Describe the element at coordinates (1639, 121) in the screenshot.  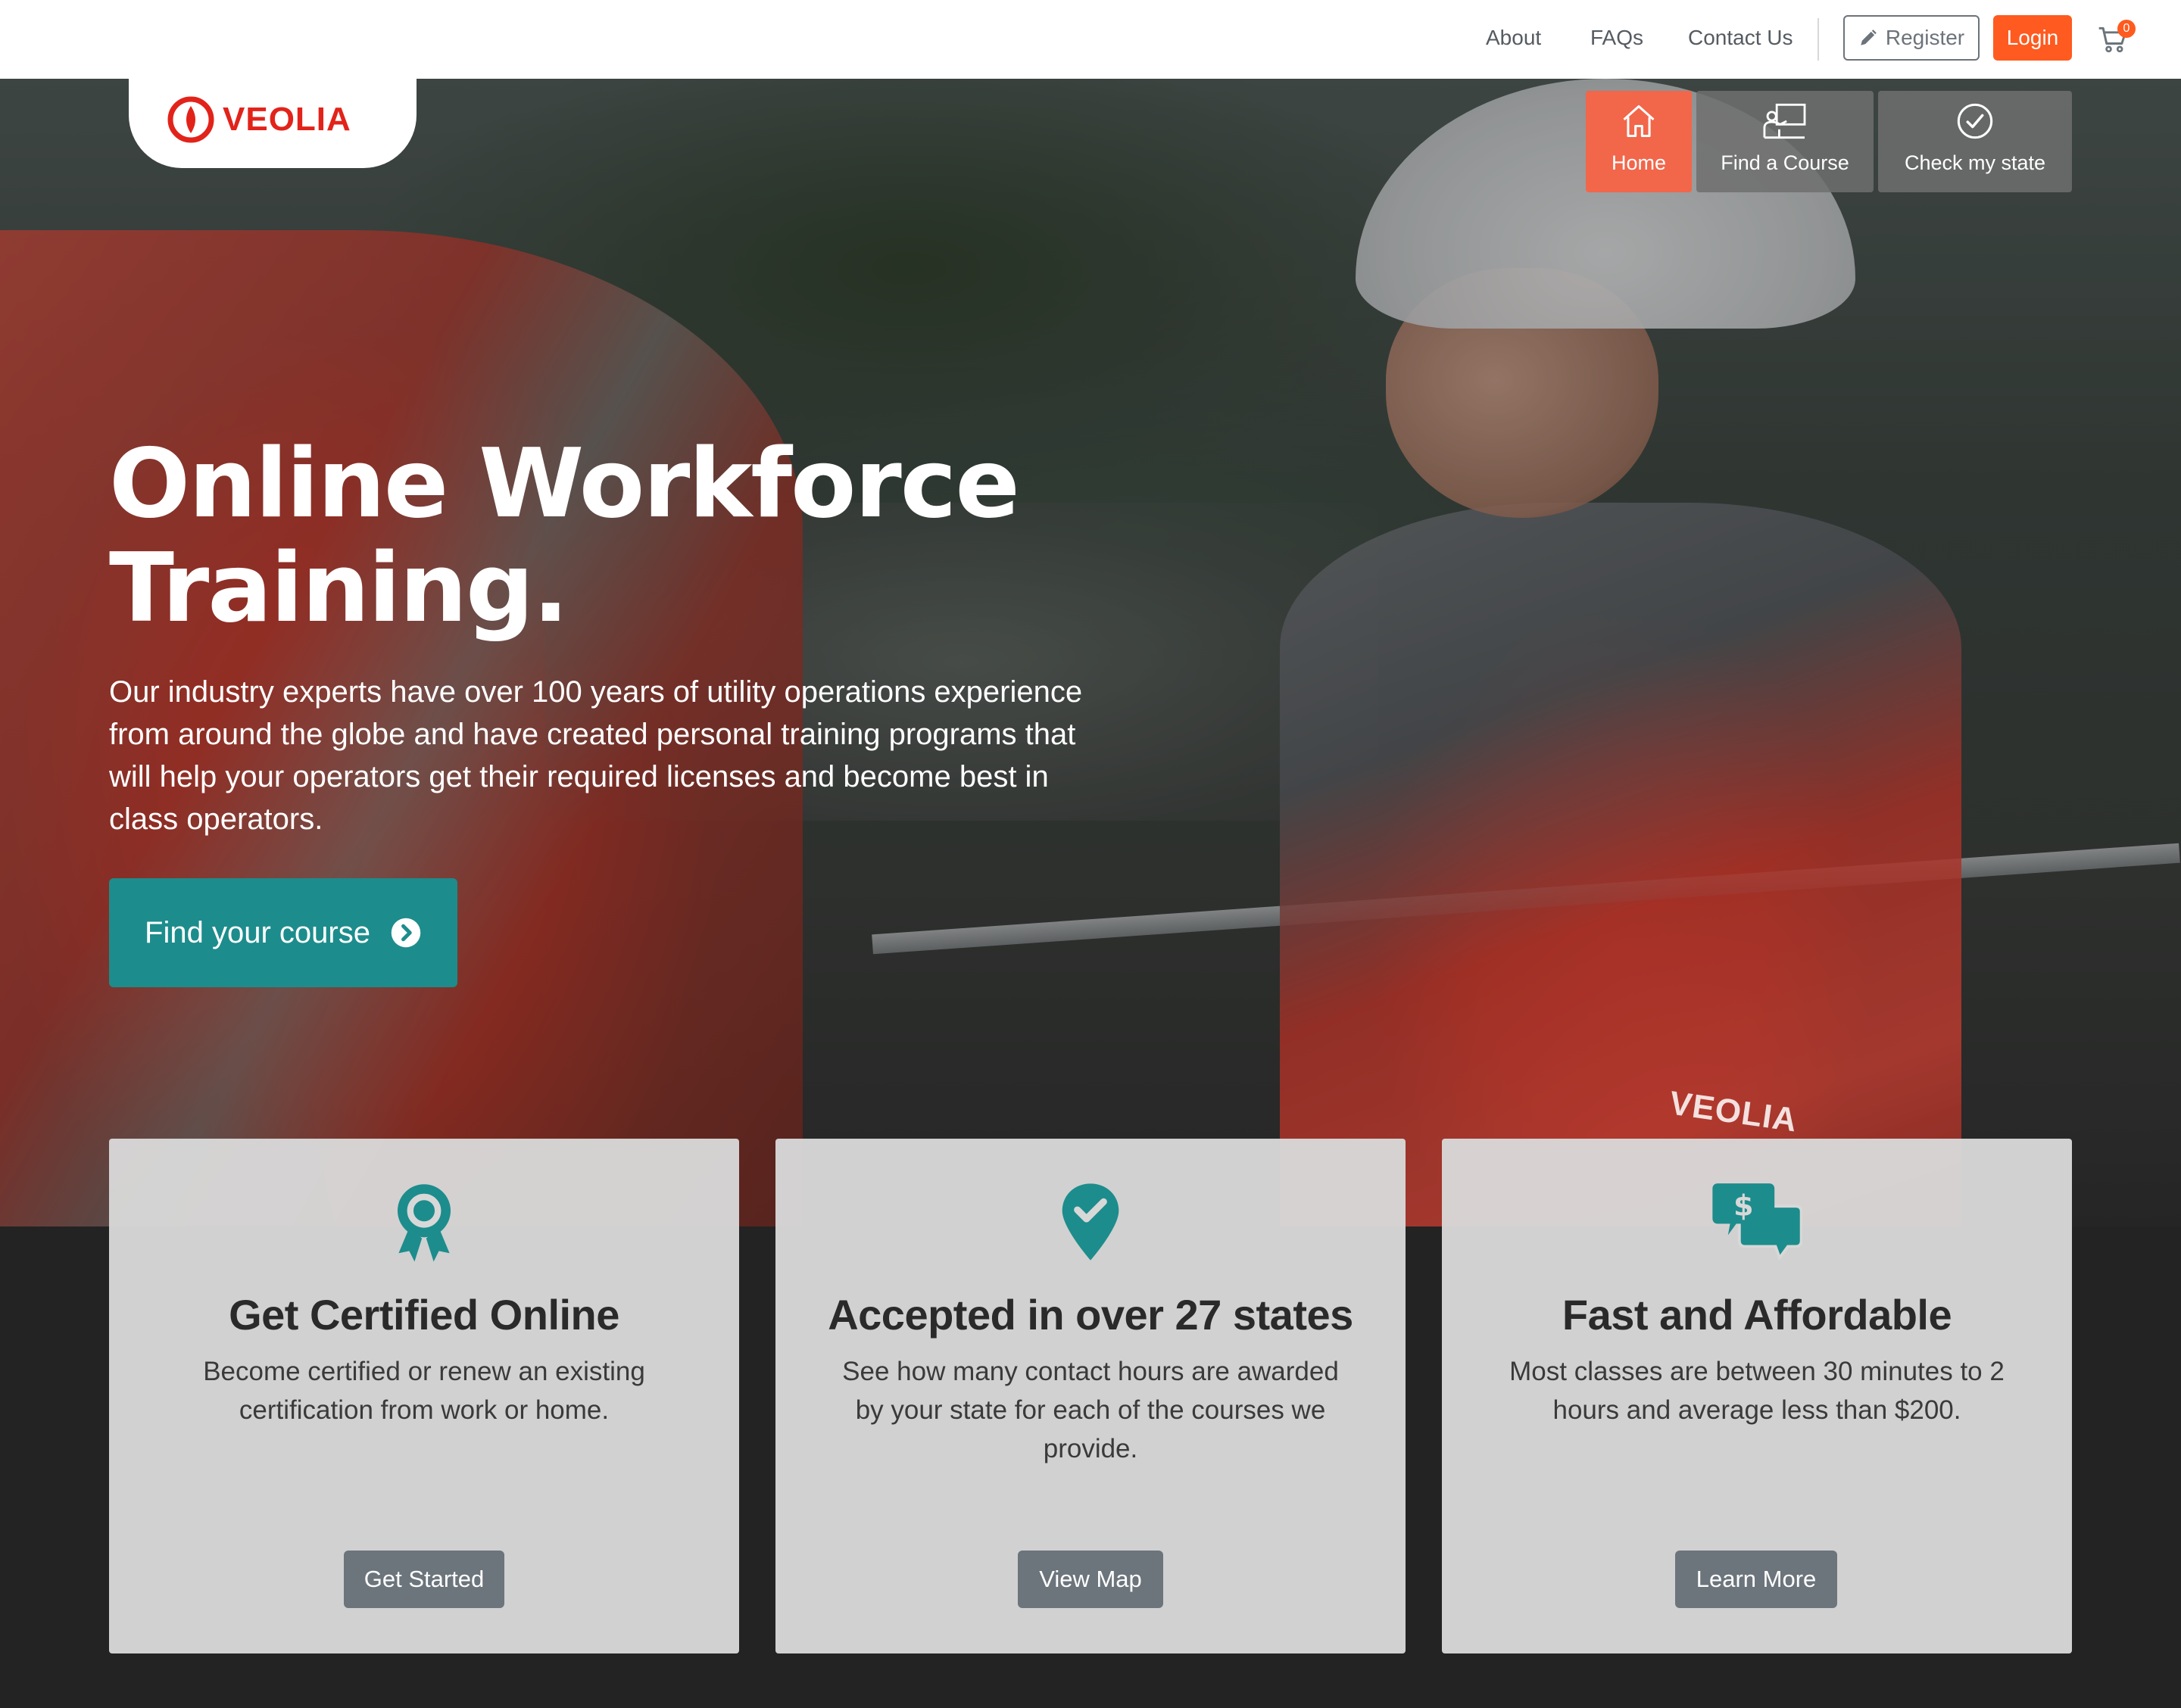
I see `home-icon` at that location.